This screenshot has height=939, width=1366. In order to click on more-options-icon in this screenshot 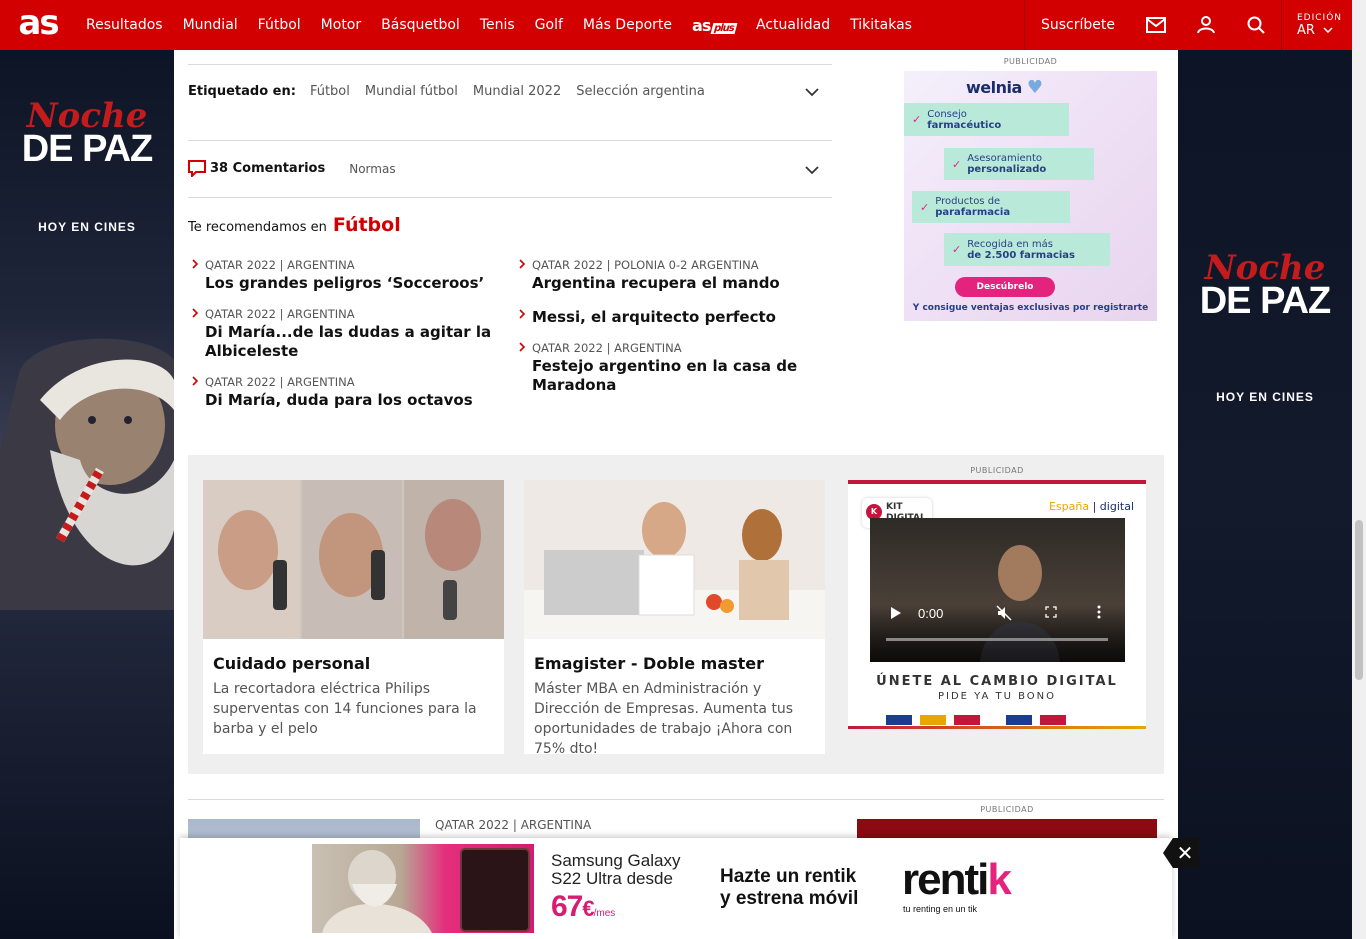, I will do `click(1099, 612)`.